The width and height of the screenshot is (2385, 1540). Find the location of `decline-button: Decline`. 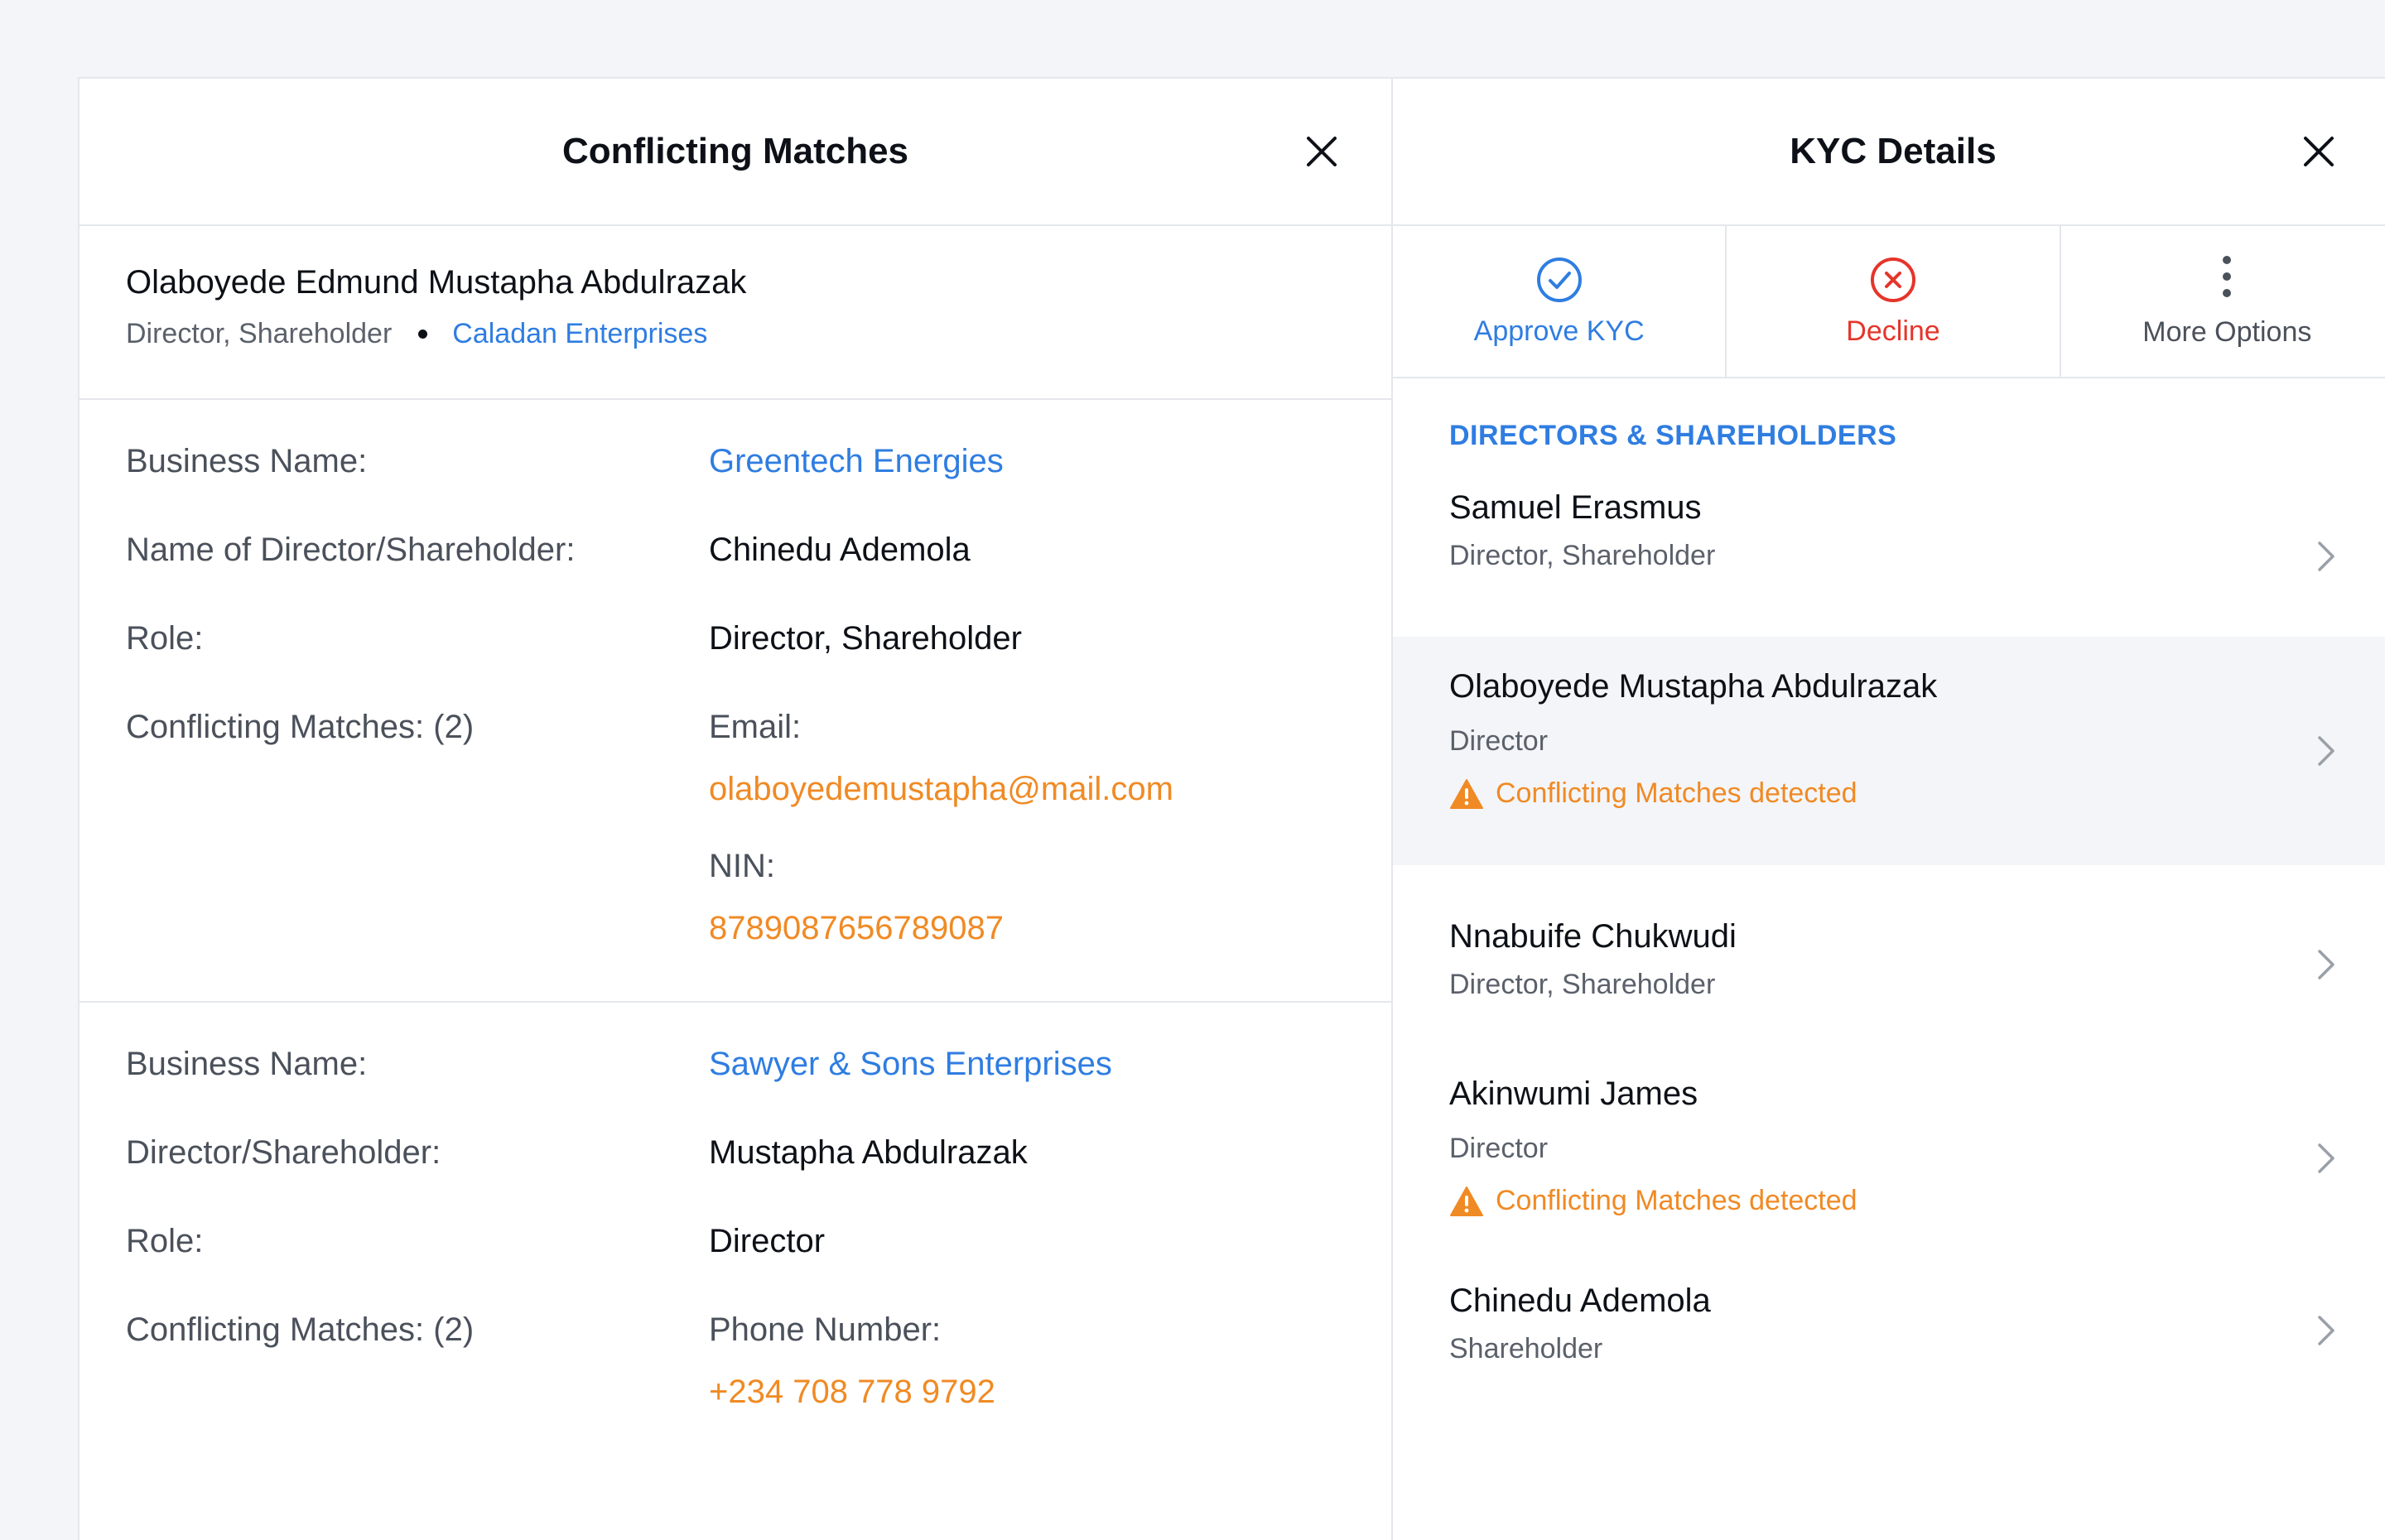

decline-button: Decline is located at coordinates (1894, 301).